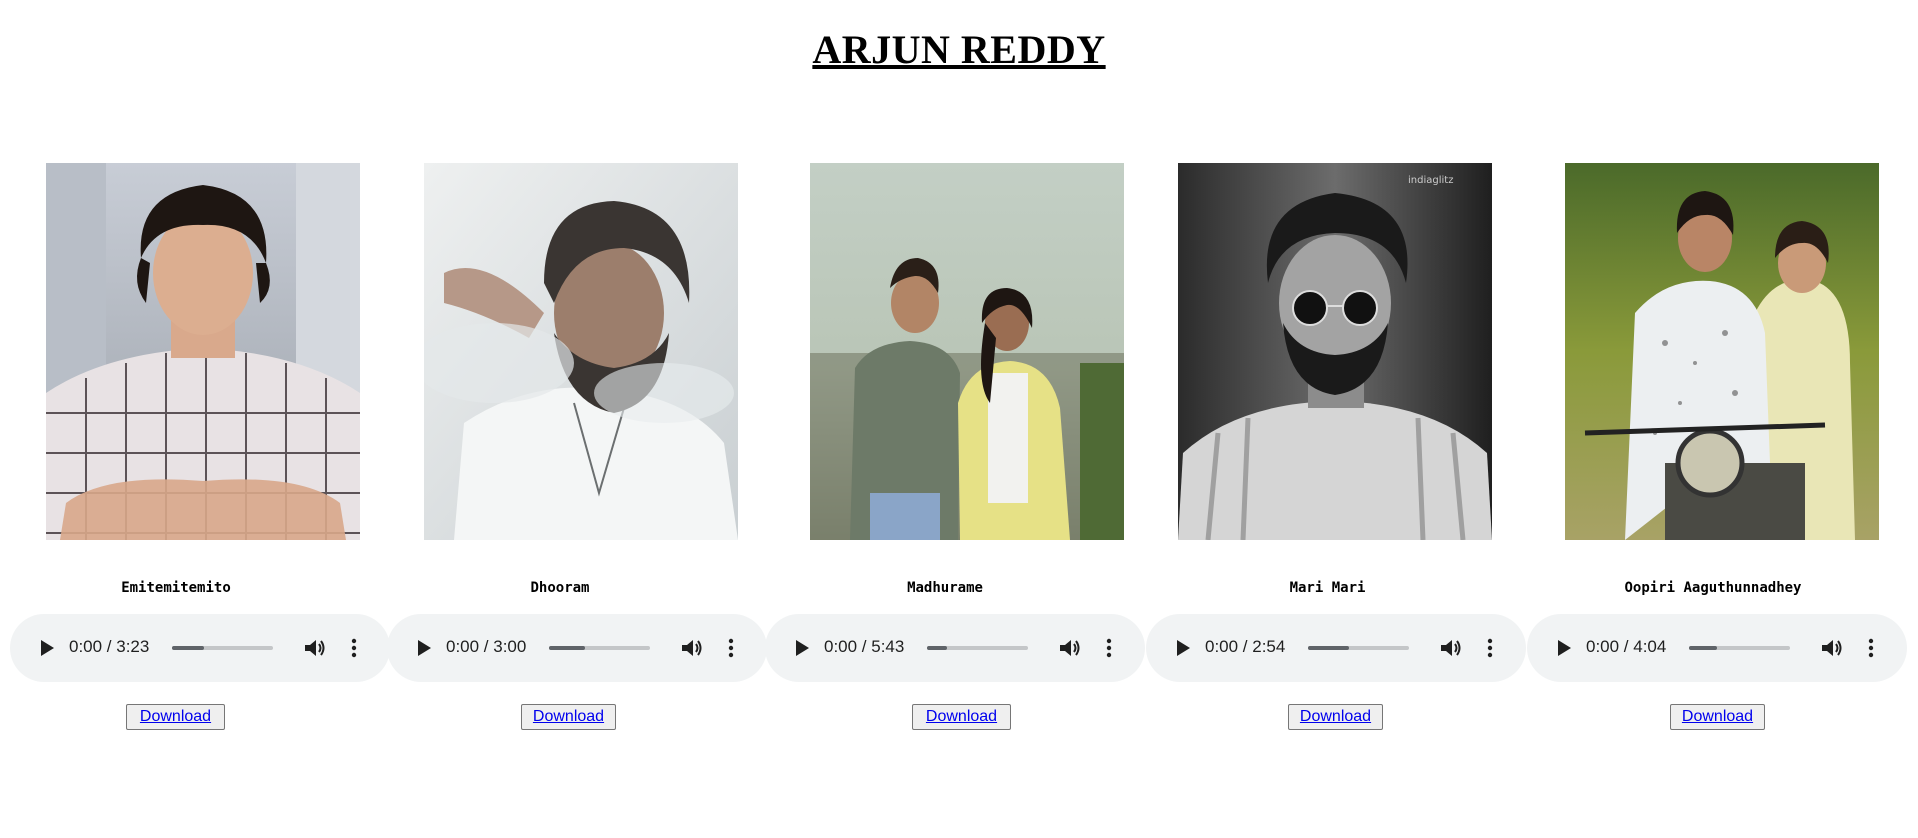 The image size is (1918, 838). Describe the element at coordinates (1327, 588) in the screenshot. I see `song-title: Mari Mari` at that location.